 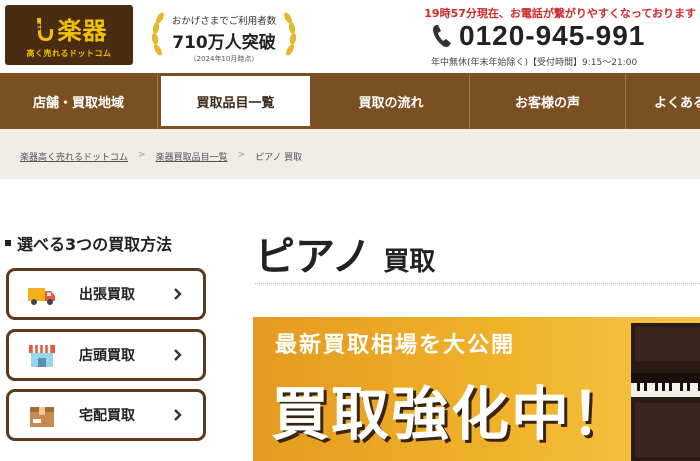 I want to click on method-label: 出張買取, so click(x=107, y=295).